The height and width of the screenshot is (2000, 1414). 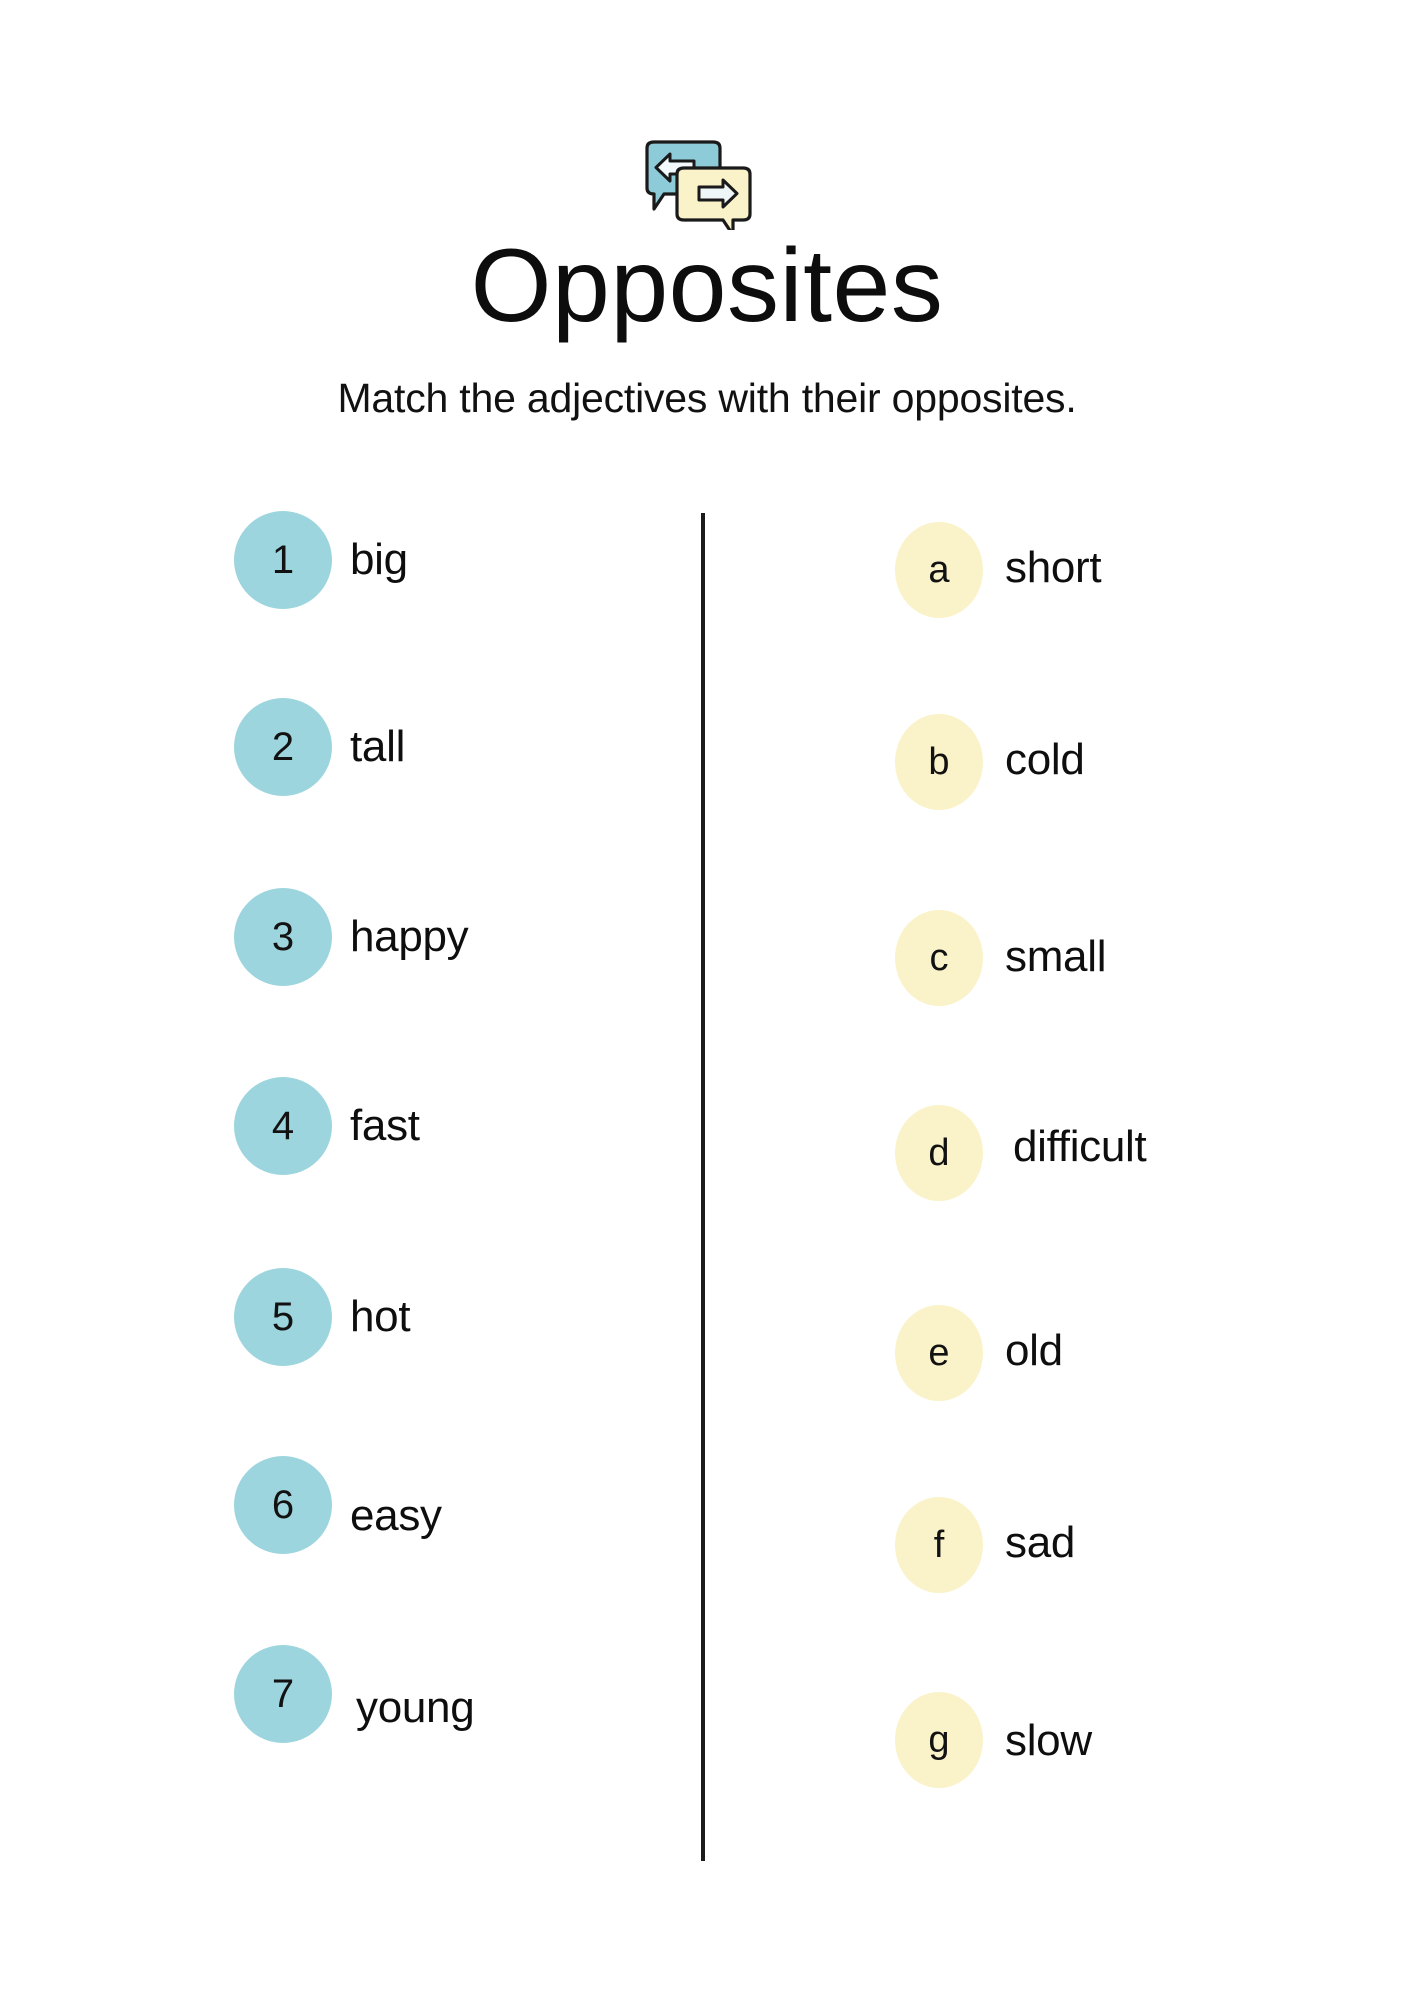 I want to click on item-label: small, so click(x=1056, y=956).